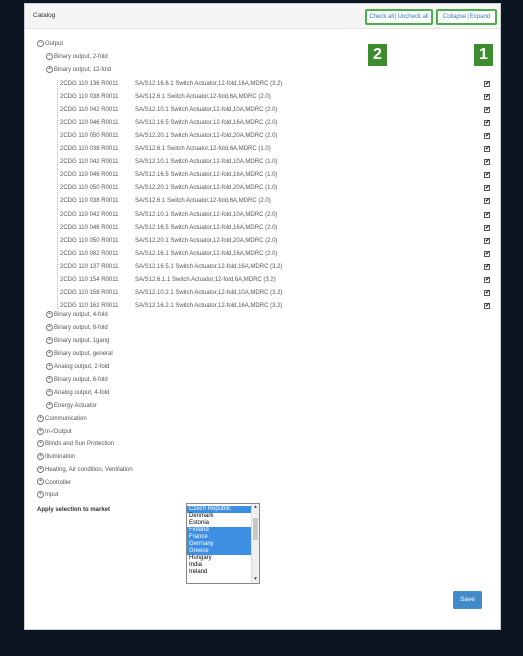 This screenshot has height=656, width=523. Describe the element at coordinates (77, 57) in the screenshot. I see `tree-node-group: − Binary output, 2-fold` at that location.